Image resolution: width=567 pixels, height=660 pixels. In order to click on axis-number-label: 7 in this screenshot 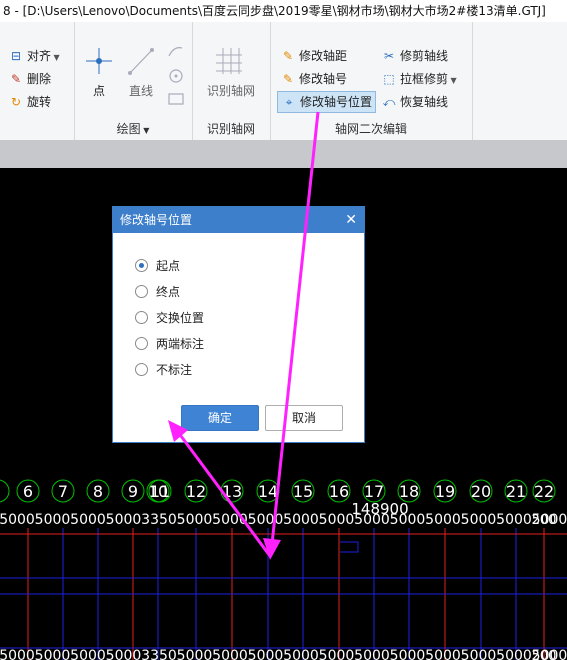, I will do `click(63, 491)`.